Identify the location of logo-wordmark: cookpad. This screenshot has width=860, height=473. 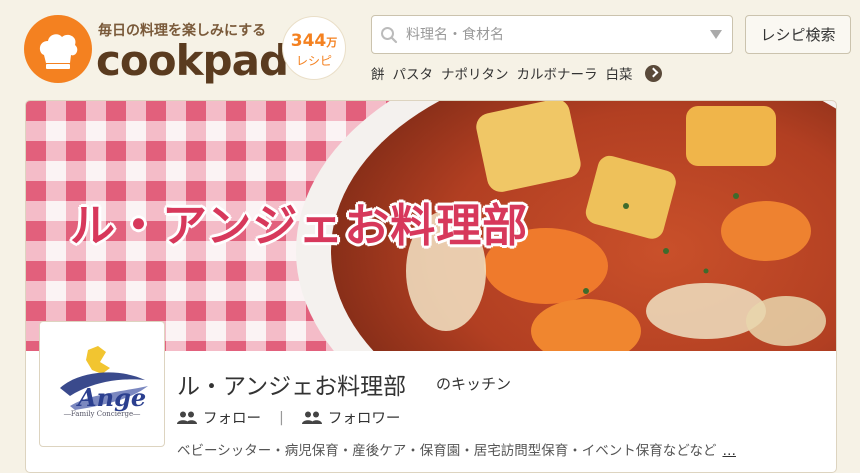
(192, 60).